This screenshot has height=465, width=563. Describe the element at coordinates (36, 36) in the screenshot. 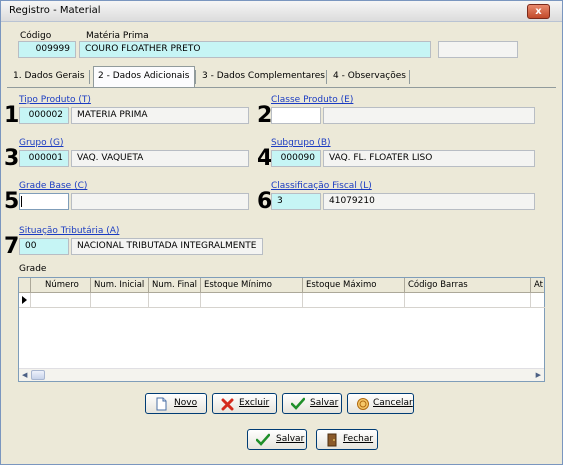

I see `codigo-label: Código` at that location.